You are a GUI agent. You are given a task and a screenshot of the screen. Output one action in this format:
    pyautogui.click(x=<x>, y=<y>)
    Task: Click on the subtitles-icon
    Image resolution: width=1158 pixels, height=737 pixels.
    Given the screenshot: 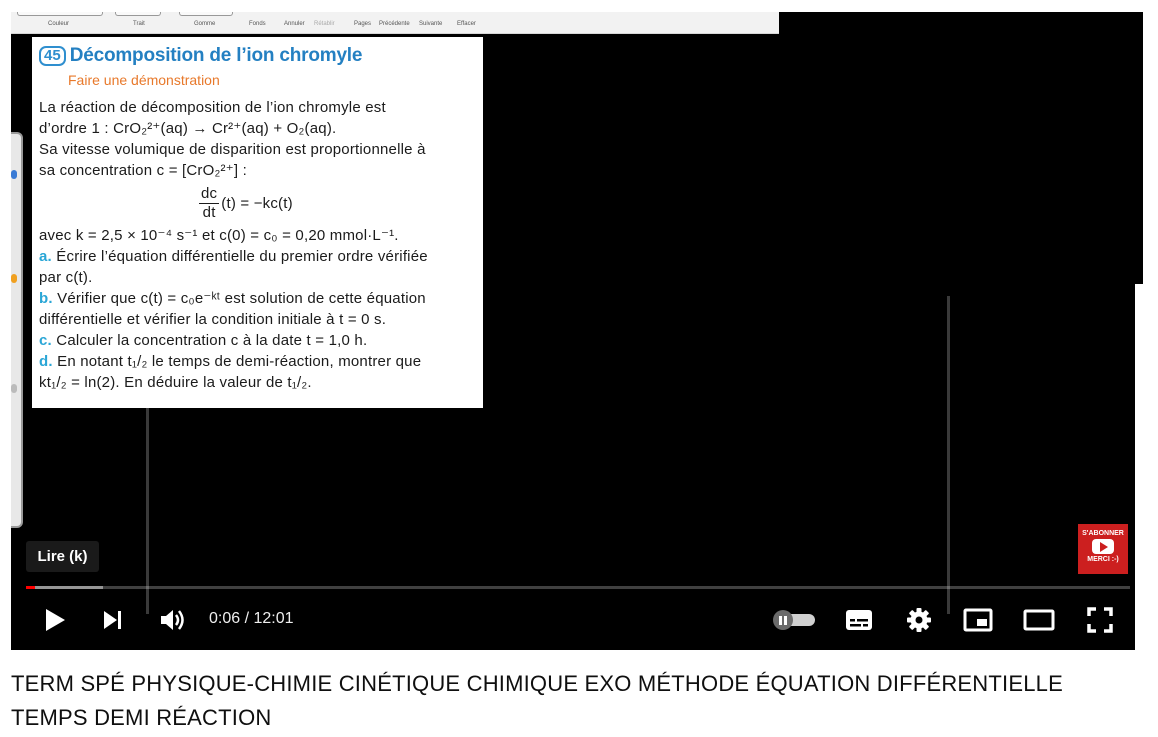 What is the action you would take?
    pyautogui.click(x=859, y=620)
    